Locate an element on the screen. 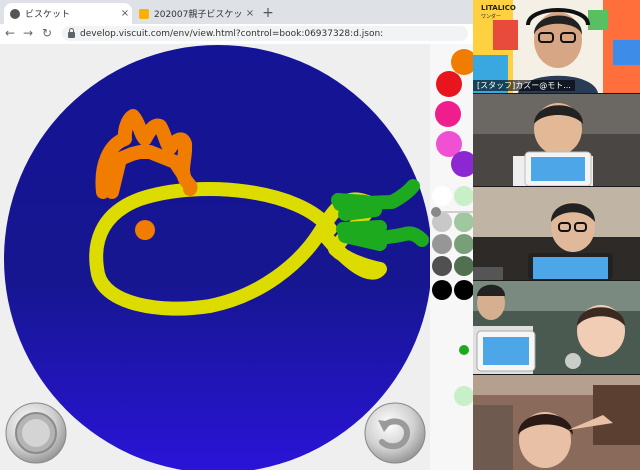 This screenshot has height=470, width=640. document-icon is located at coordinates (144, 13).